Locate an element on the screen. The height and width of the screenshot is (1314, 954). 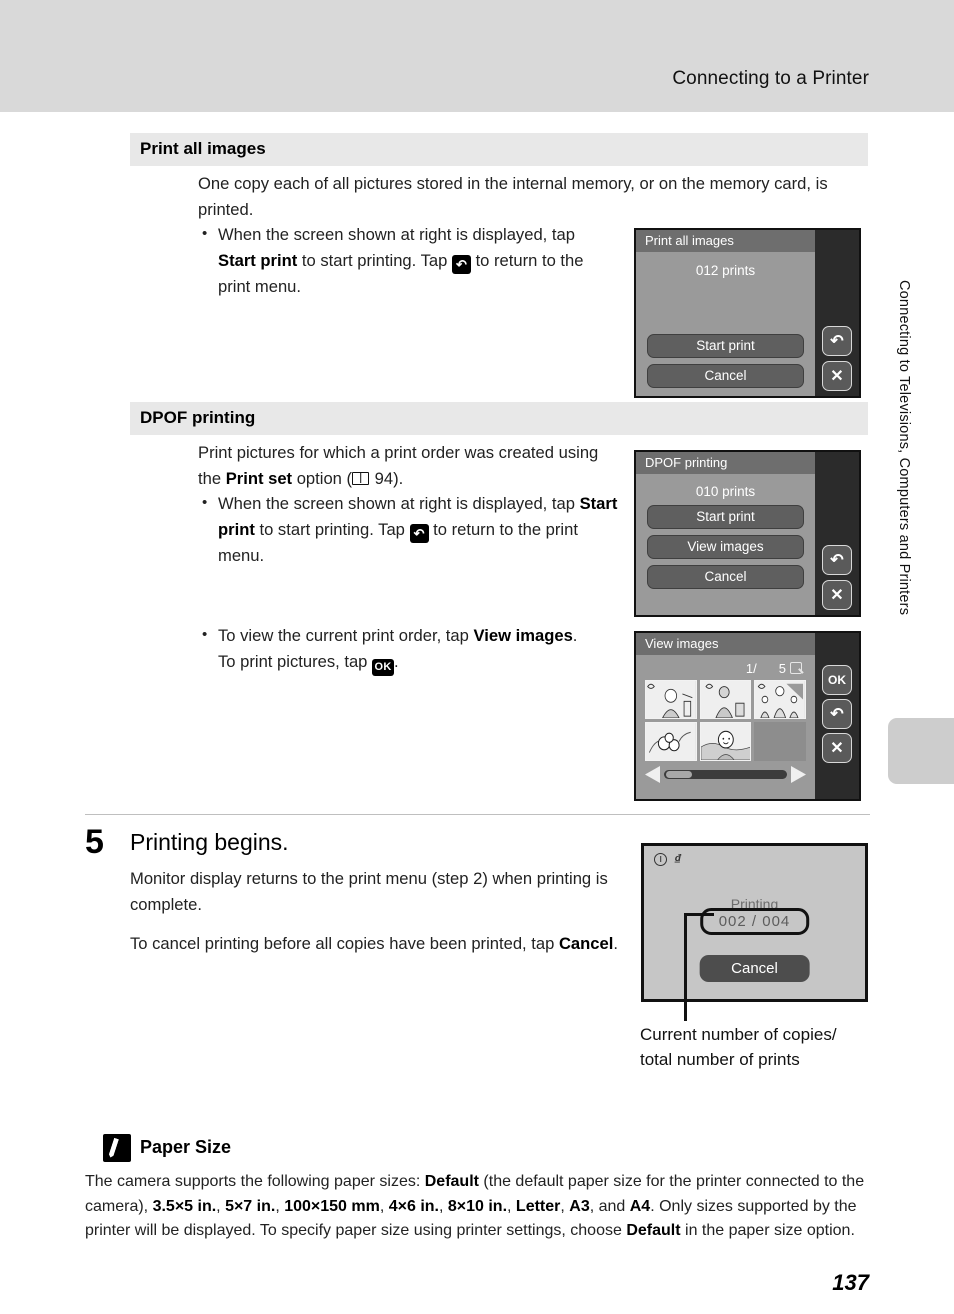
info-icon is located at coordinates (660, 859).